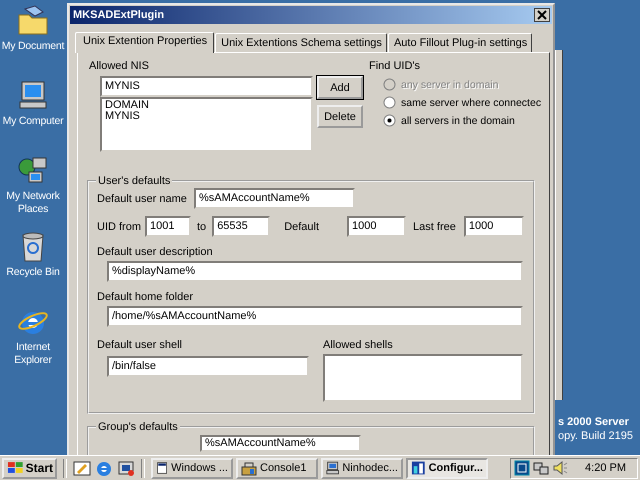  I want to click on field-label: Last free, so click(434, 227).